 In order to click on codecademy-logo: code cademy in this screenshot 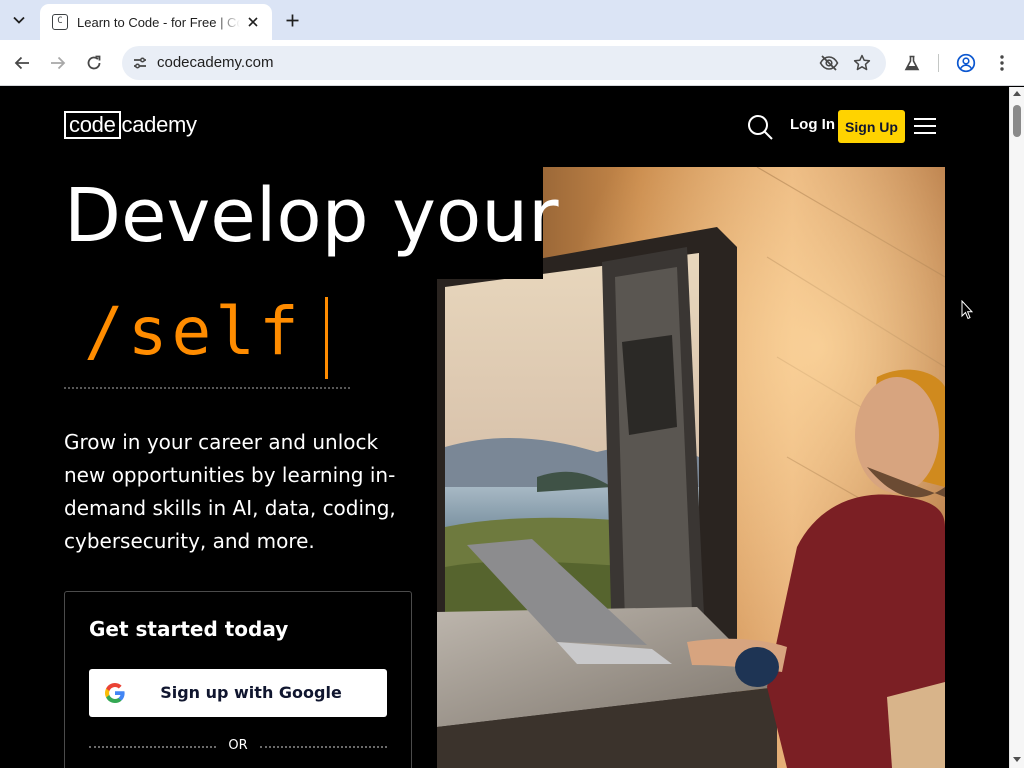, I will do `click(130, 125)`.